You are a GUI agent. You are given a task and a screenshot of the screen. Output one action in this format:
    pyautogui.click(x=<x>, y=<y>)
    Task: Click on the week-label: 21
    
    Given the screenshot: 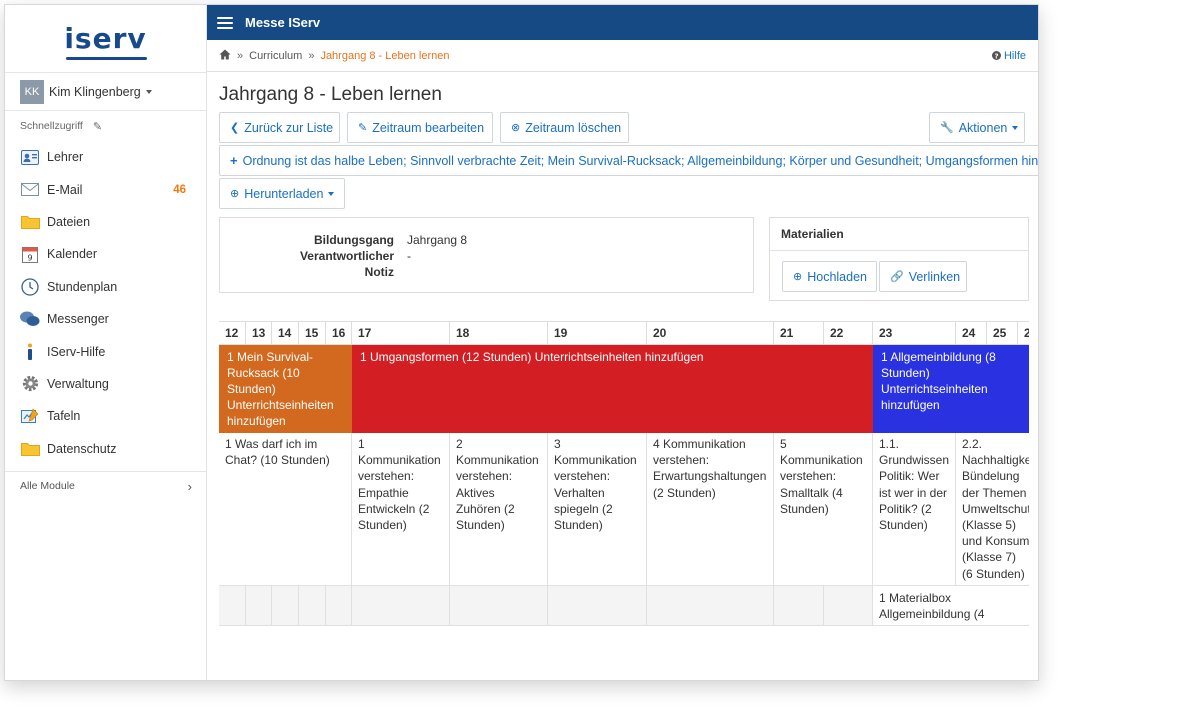 What is the action you would take?
    pyautogui.click(x=799, y=333)
    